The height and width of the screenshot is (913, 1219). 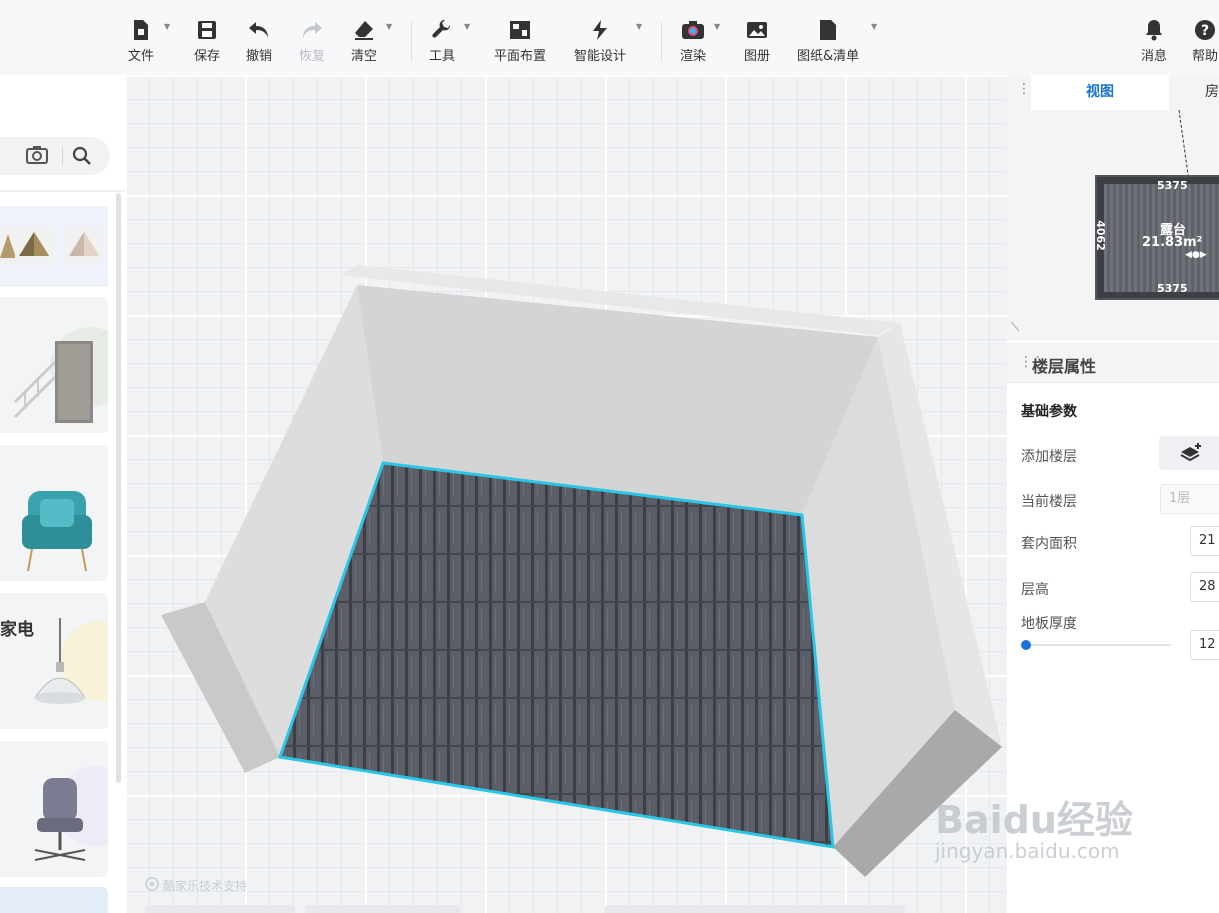 I want to click on messages-label: 消息, so click(x=1154, y=56).